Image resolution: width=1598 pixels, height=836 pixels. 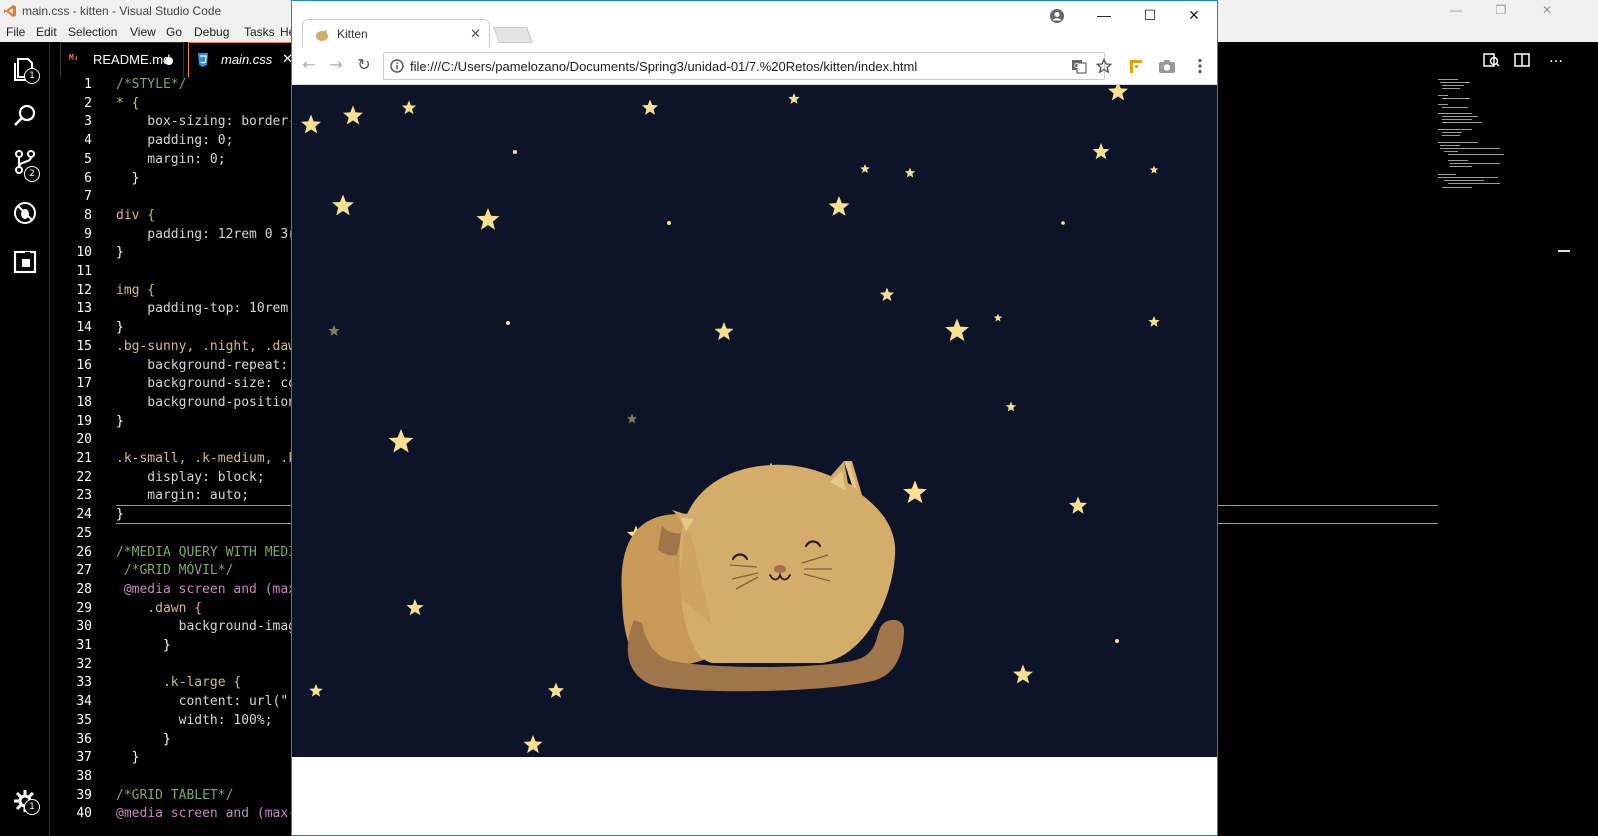 I want to click on search-icon, so click(x=25, y=116).